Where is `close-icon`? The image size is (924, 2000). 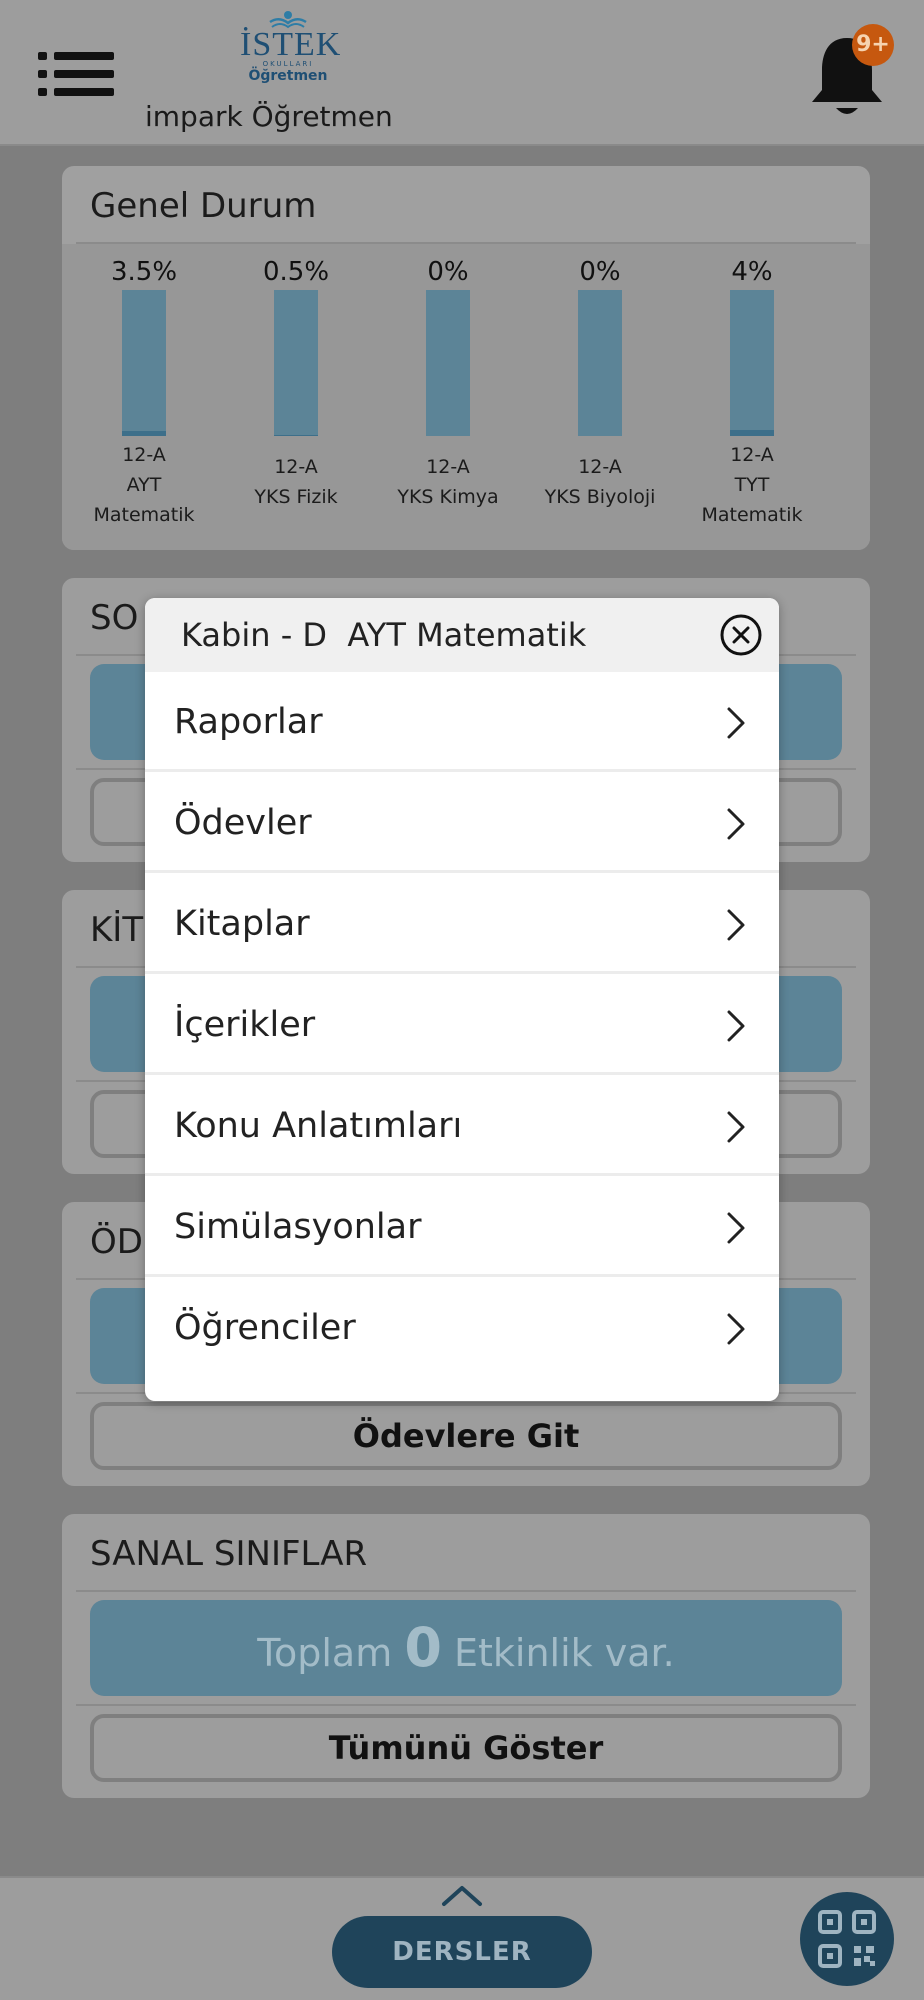 close-icon is located at coordinates (741, 635).